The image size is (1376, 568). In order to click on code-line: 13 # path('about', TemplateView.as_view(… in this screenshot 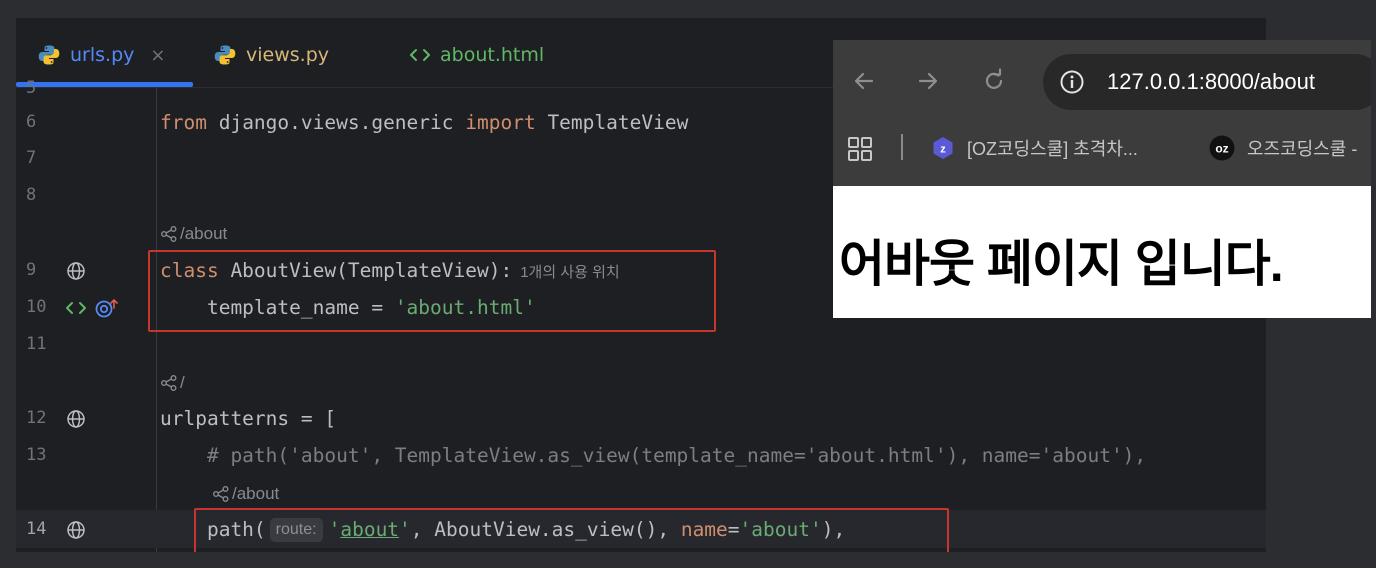, I will do `click(641, 455)`.